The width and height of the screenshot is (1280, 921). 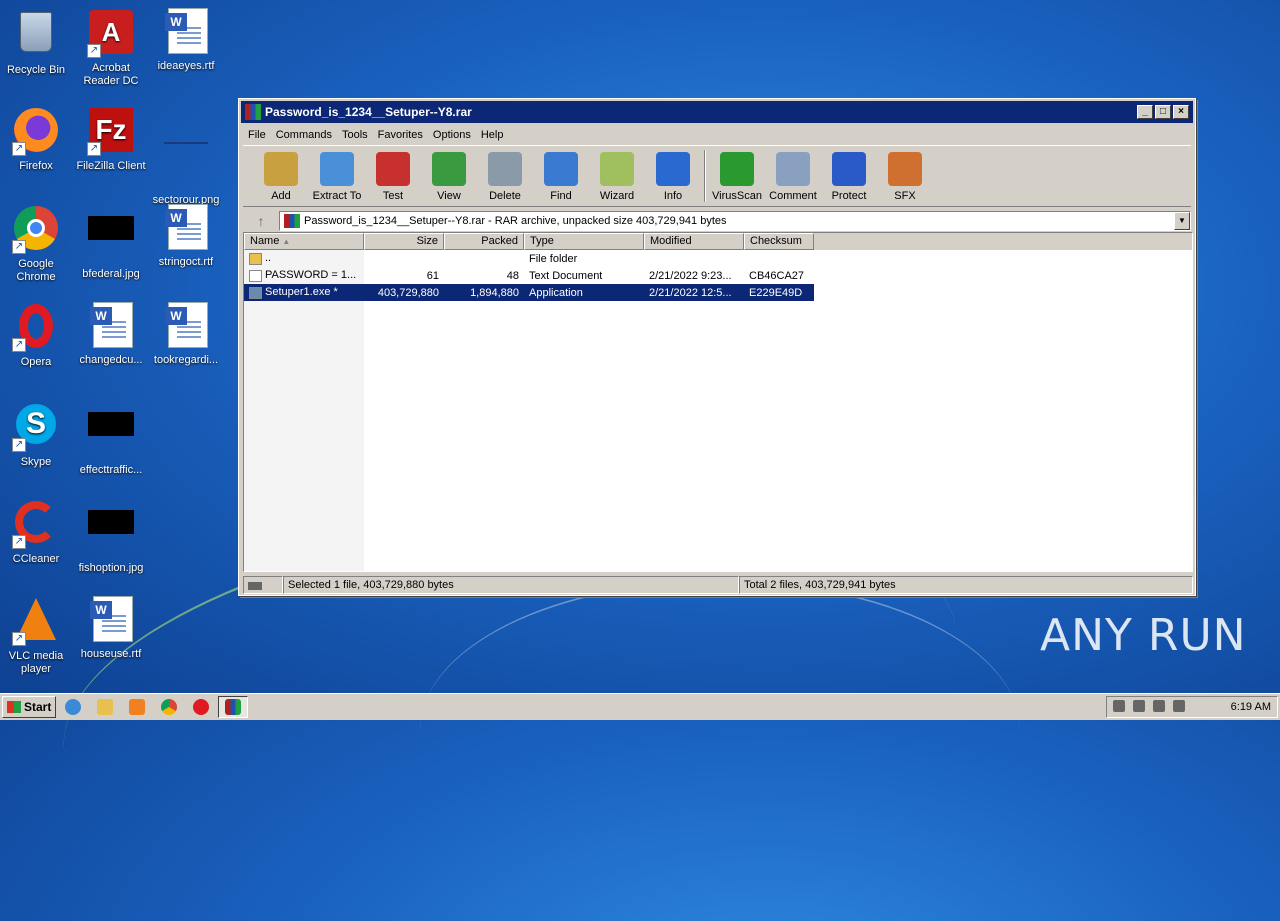 What do you see at coordinates (37, 244) in the screenshot?
I see `desktop-icon-chrome: ↗ Google Chrome` at bounding box center [37, 244].